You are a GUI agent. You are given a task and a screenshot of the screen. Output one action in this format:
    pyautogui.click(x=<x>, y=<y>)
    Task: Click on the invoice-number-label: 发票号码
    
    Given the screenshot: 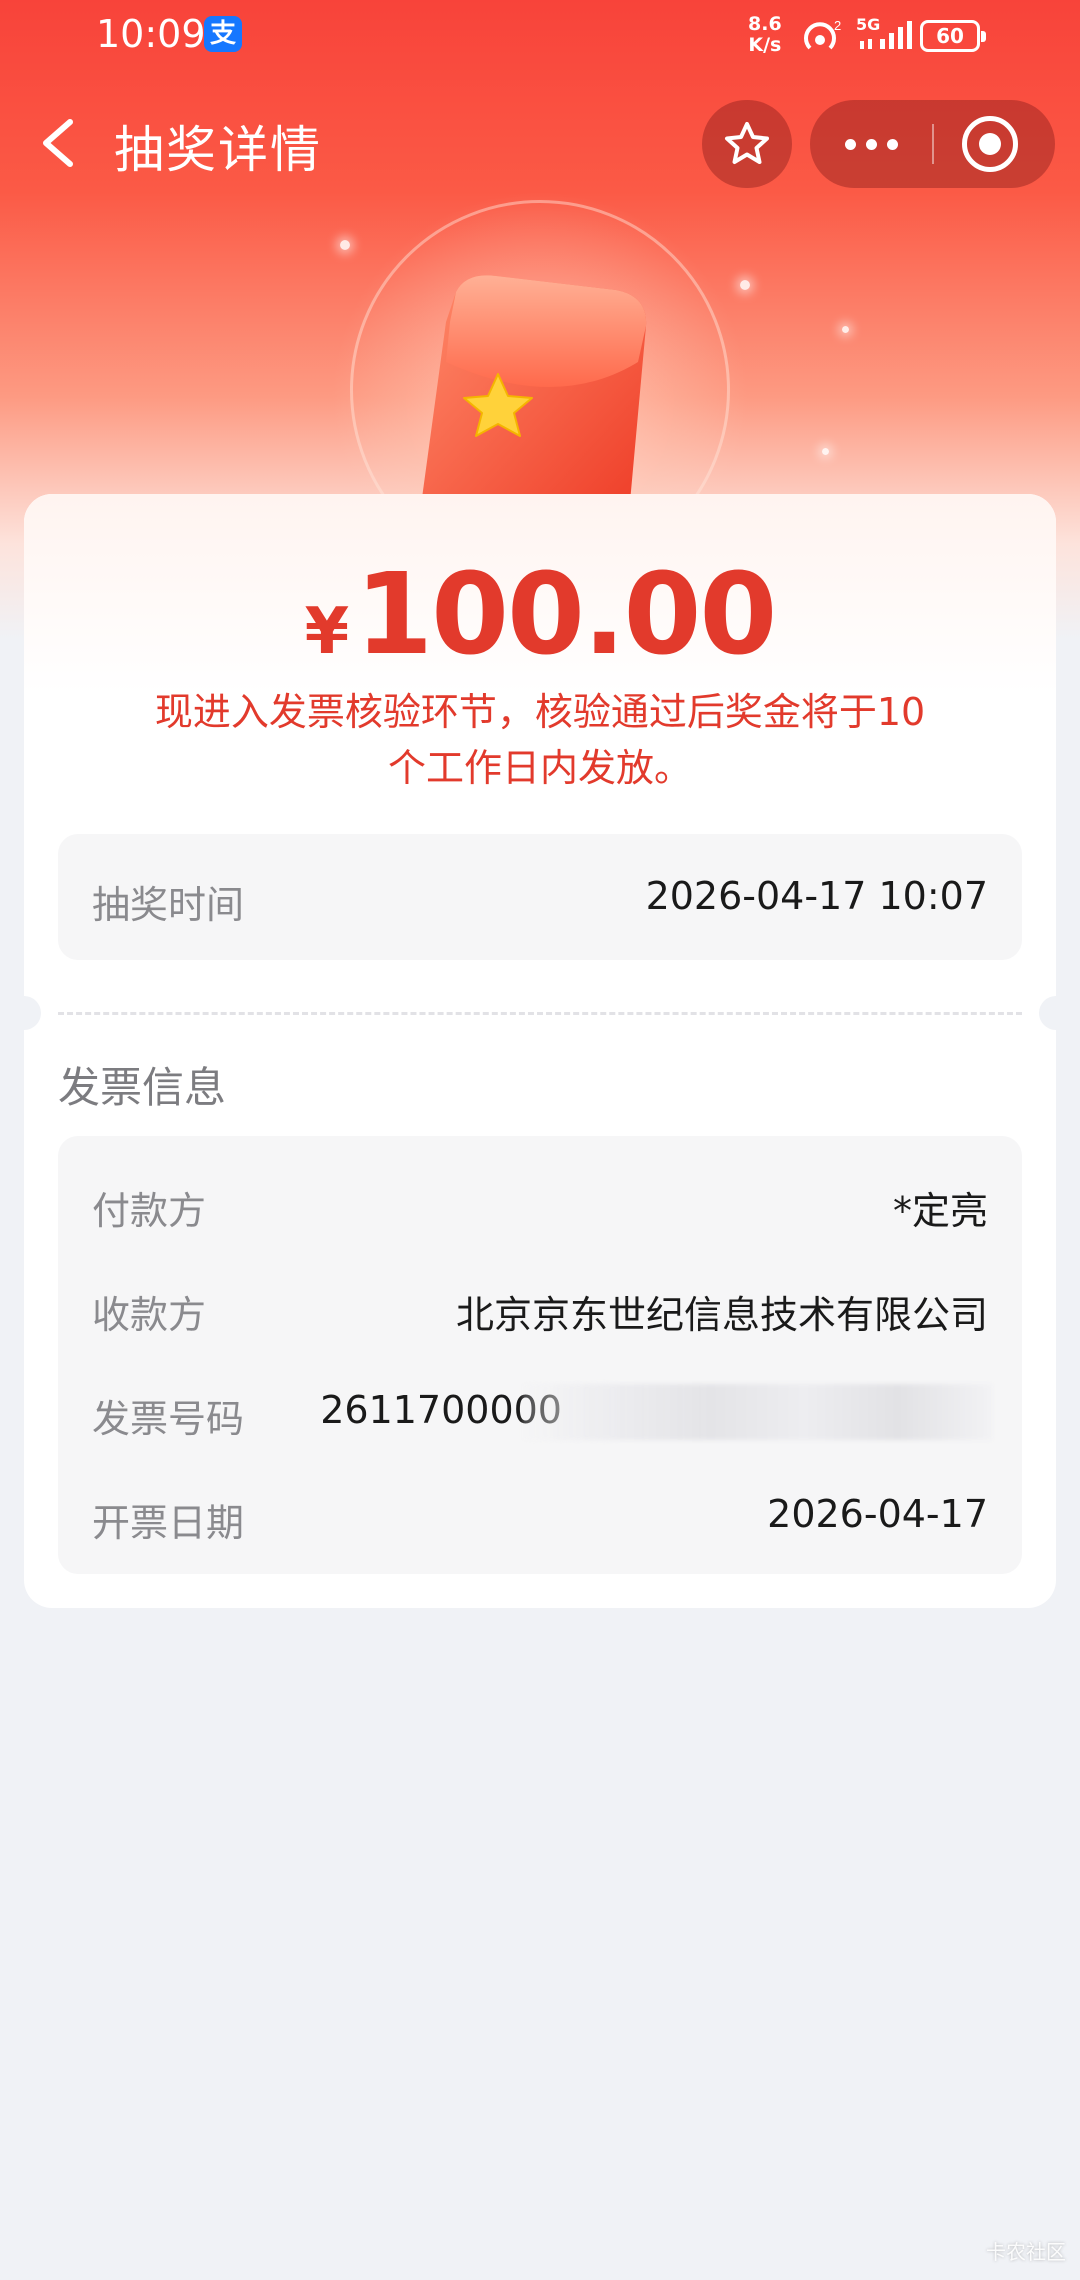 What is the action you would take?
    pyautogui.click(x=168, y=1419)
    